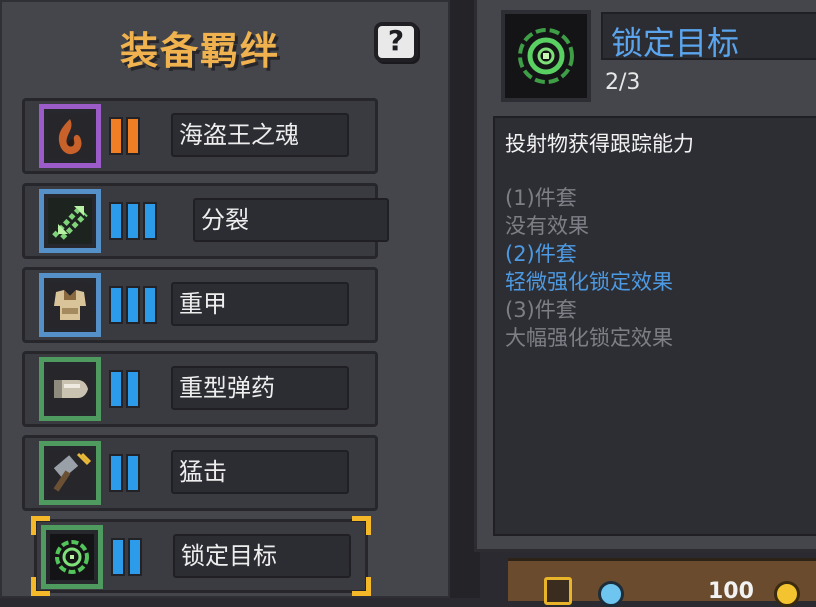 The image size is (816, 607). What do you see at coordinates (262, 556) in the screenshot?
I see `set-name: 锁定目标` at bounding box center [262, 556].